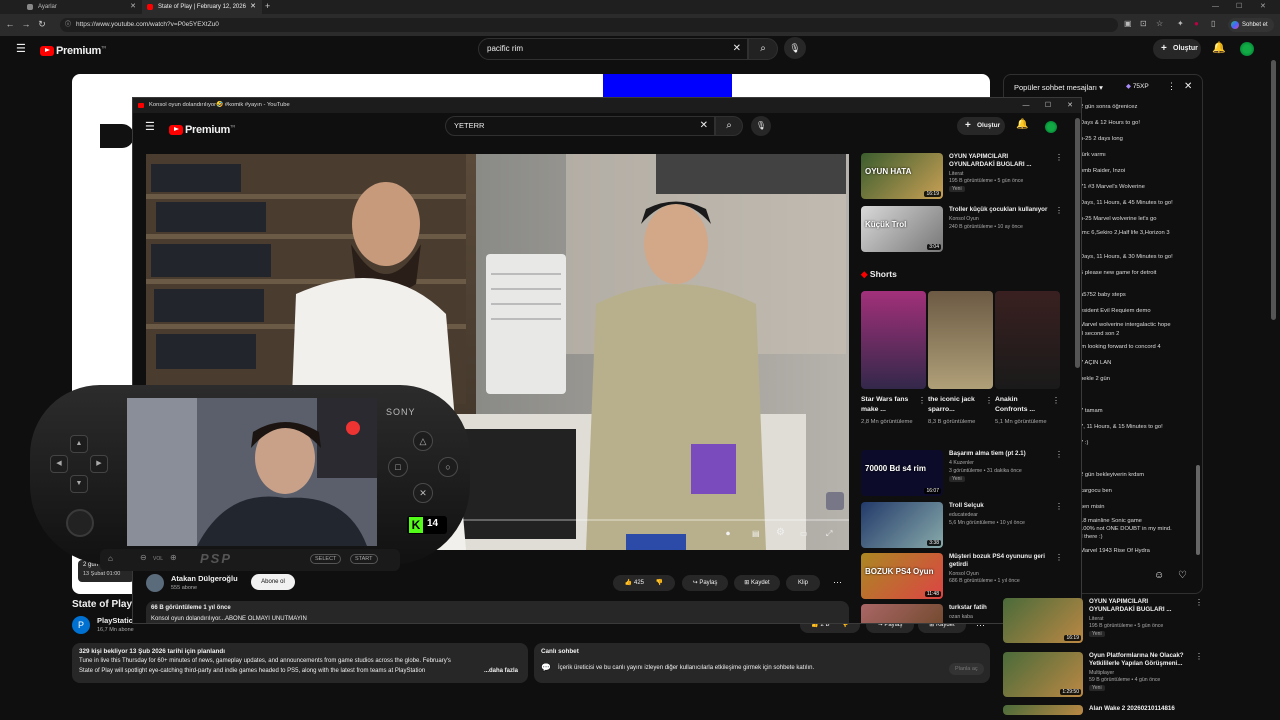  I want to click on miniplayer-icon: ▭, so click(804, 533).